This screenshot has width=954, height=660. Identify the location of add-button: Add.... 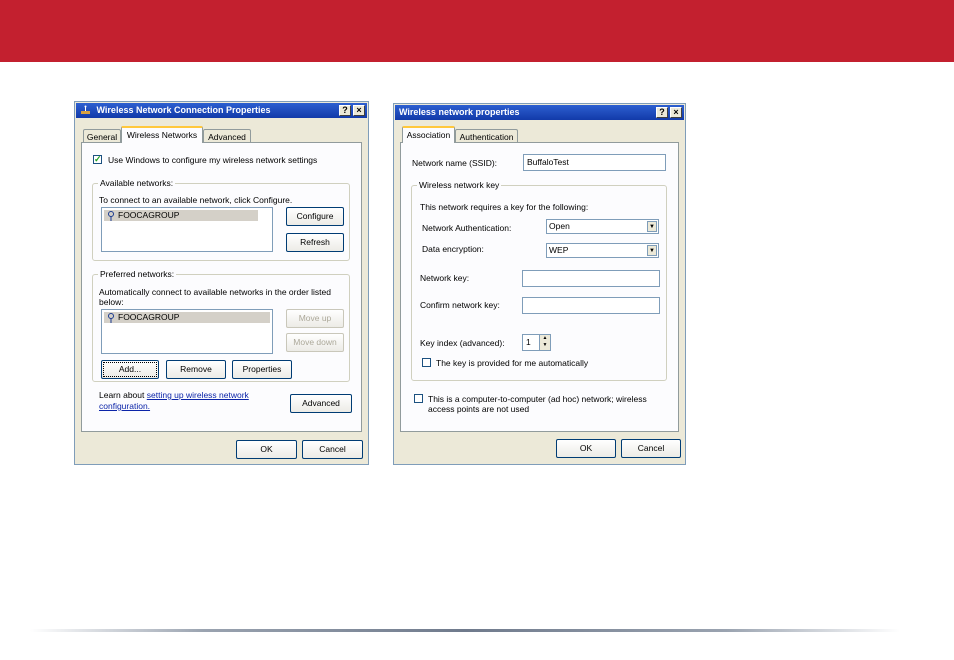
(130, 369).